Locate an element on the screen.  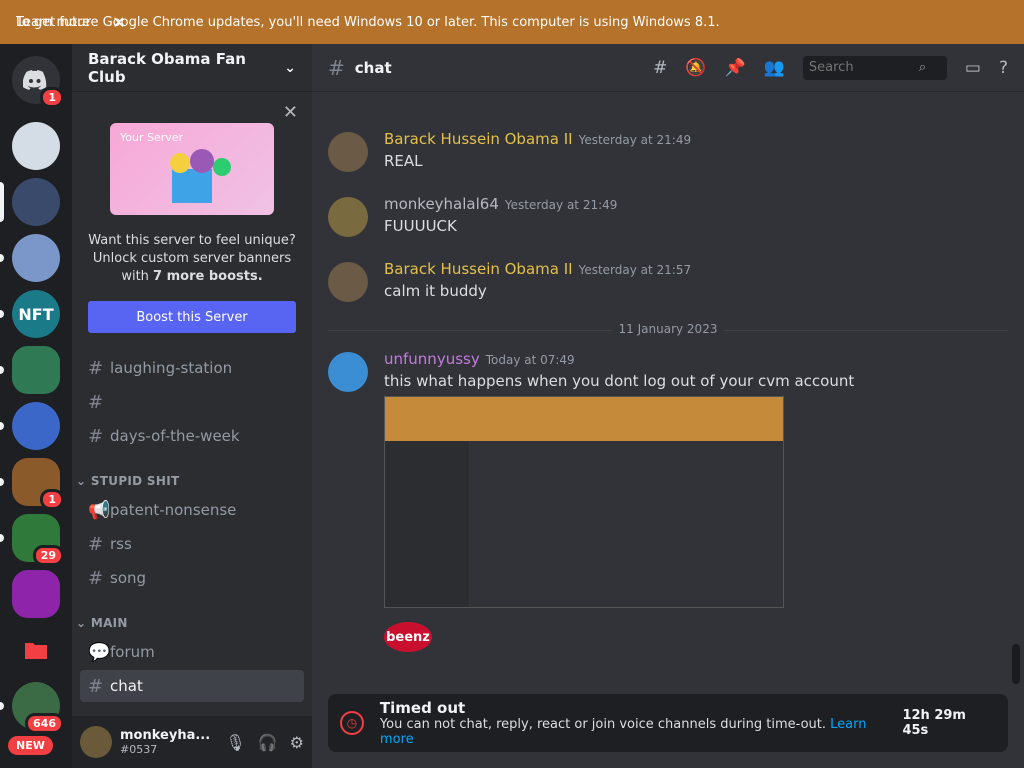
message-text: calm it buddy is located at coordinates (435, 291).